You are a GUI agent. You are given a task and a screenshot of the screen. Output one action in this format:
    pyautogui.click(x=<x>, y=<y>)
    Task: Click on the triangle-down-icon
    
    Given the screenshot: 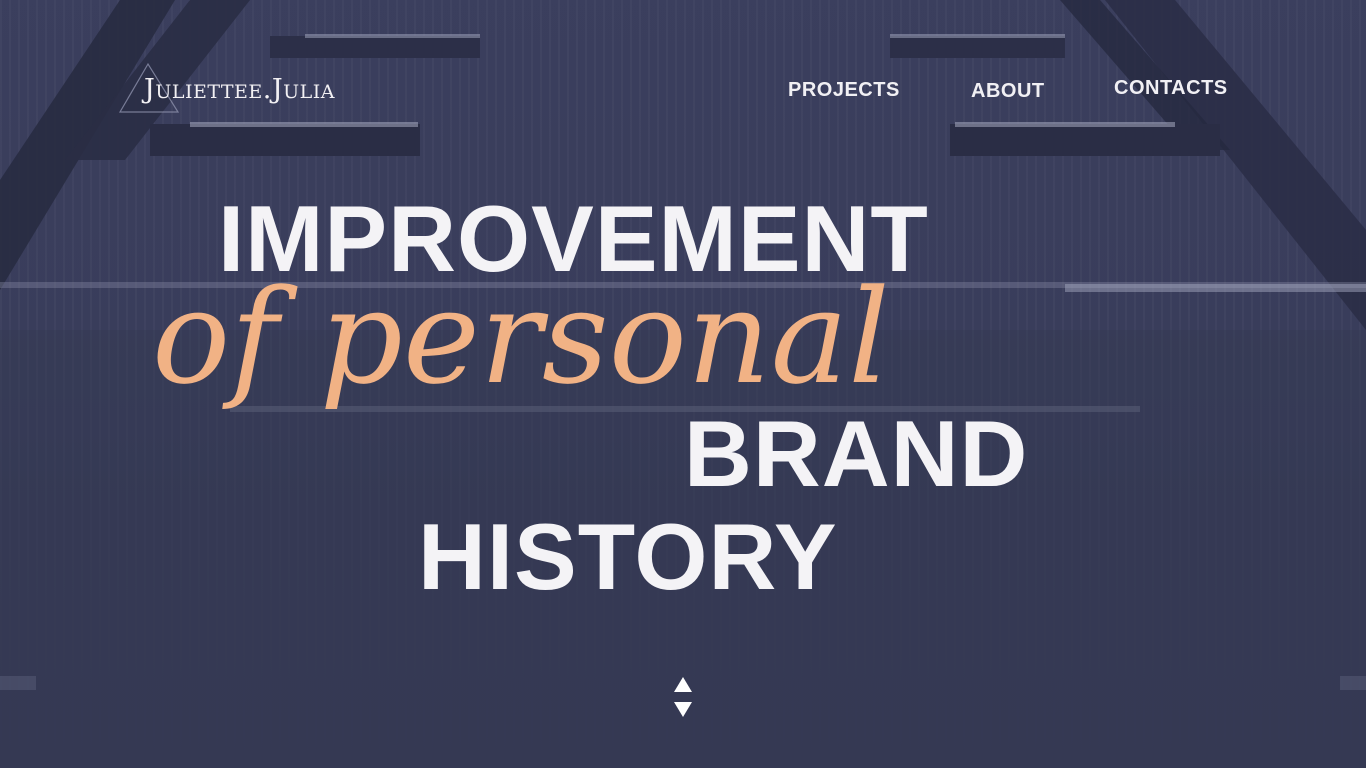 What is the action you would take?
    pyautogui.click(x=683, y=709)
    